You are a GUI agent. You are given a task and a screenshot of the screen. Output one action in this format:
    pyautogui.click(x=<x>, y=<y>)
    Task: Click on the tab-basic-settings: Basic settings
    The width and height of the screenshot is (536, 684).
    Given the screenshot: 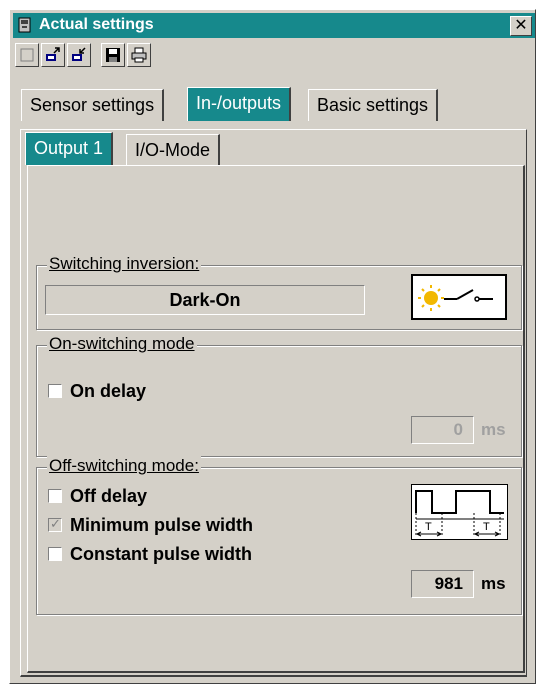 What is the action you would take?
    pyautogui.click(x=373, y=105)
    